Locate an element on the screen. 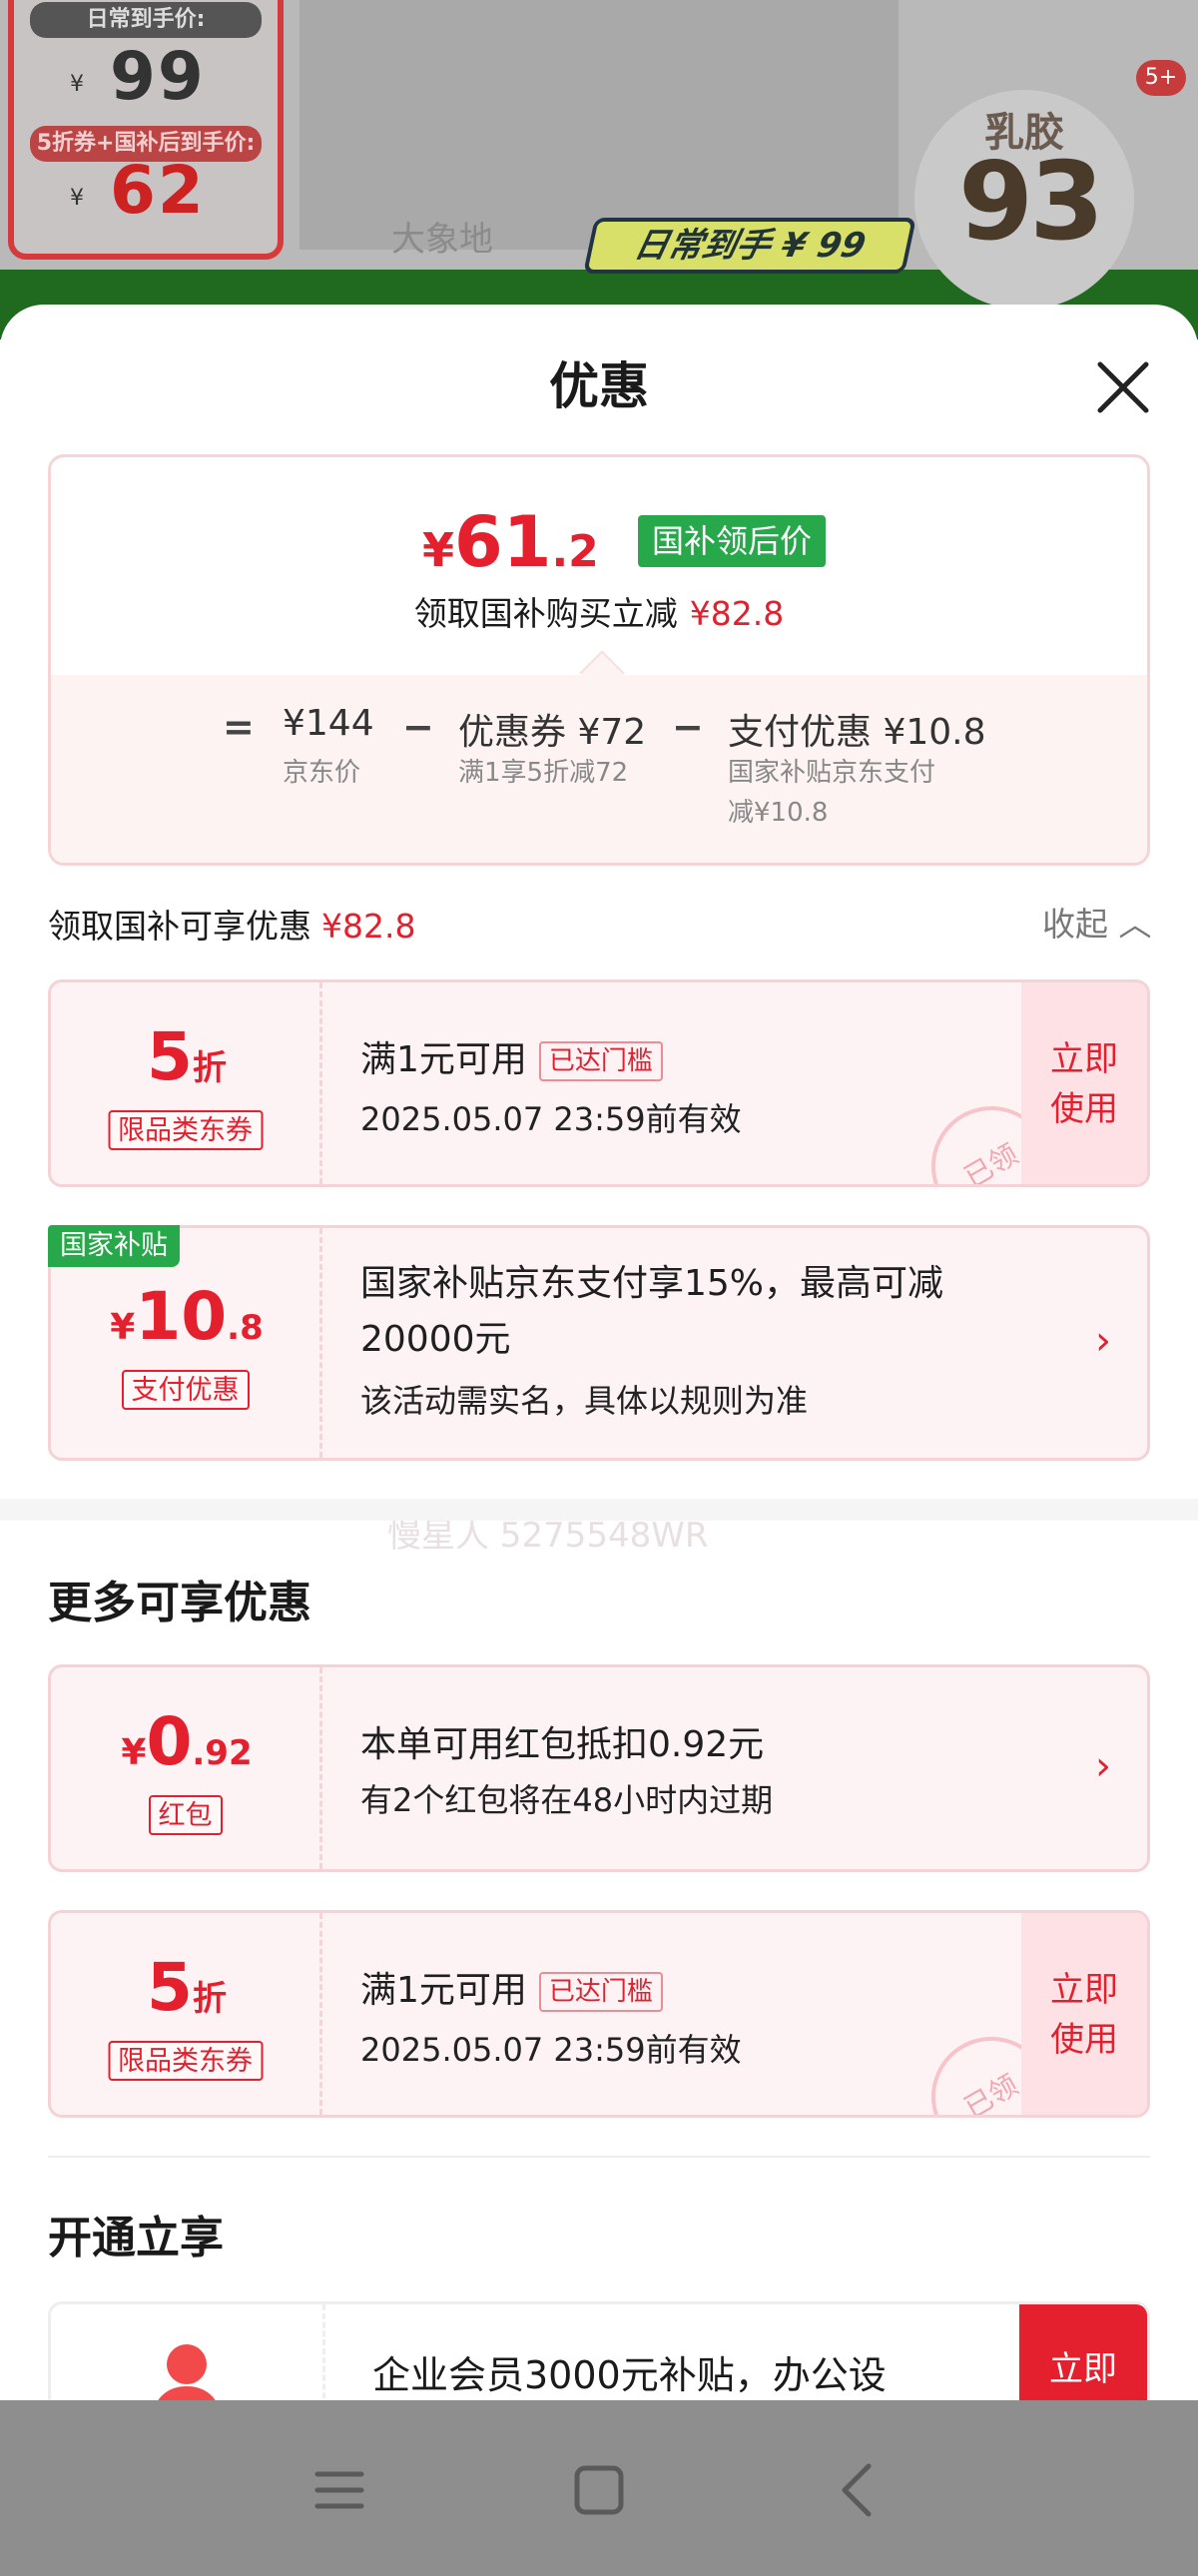 The image size is (1198, 2576). payment-discount-note: 该活动需实名，具体以规则为准 is located at coordinates (584, 1401).